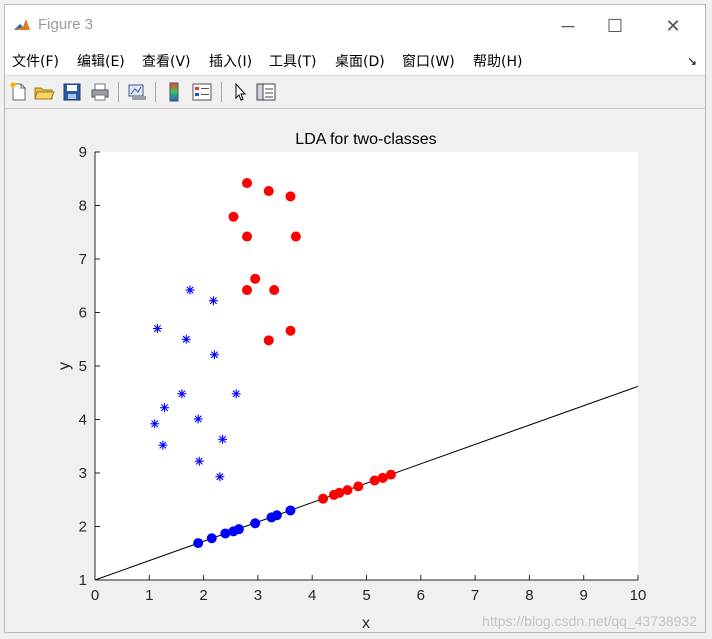  I want to click on menu-help: 帮助(H), so click(497, 61).